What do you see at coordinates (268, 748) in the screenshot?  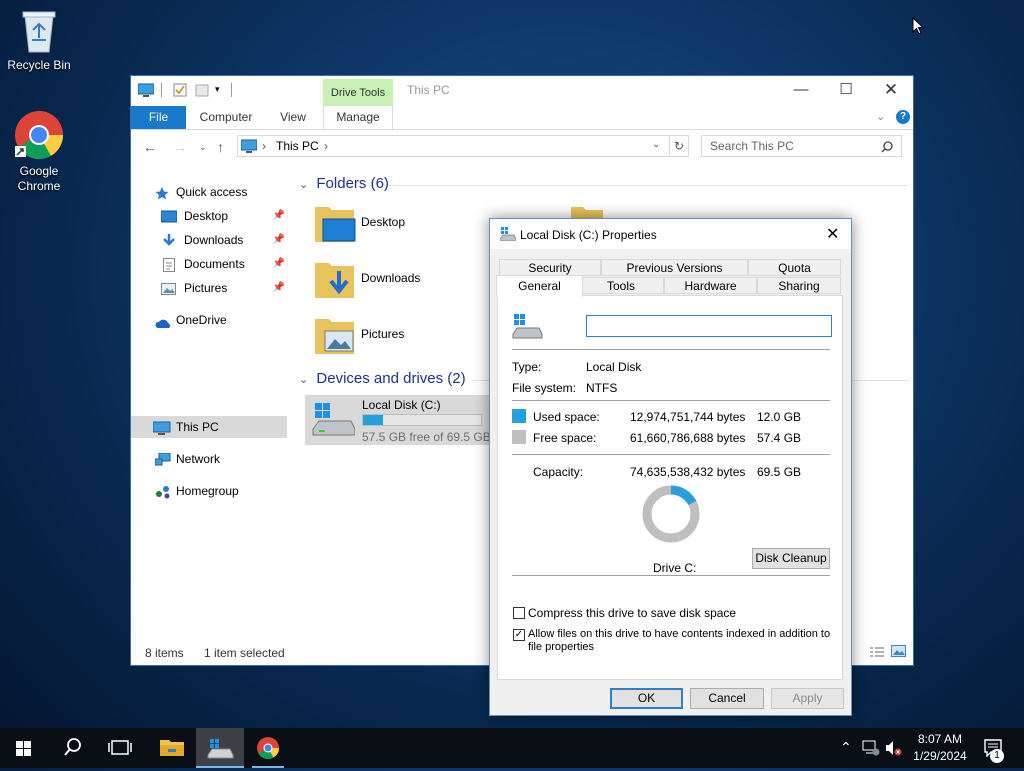 I see `taskbar-chrome` at bounding box center [268, 748].